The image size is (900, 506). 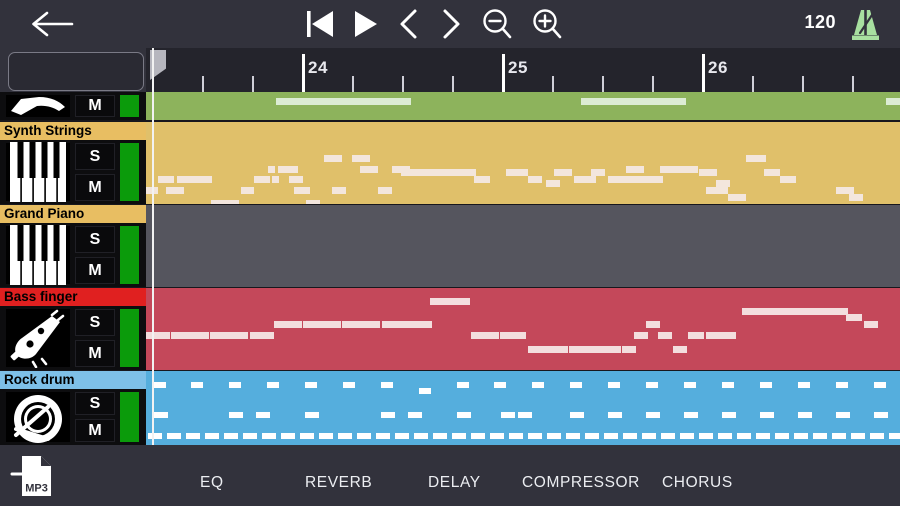 I want to click on fx-delay: DELAY, so click(x=454, y=483).